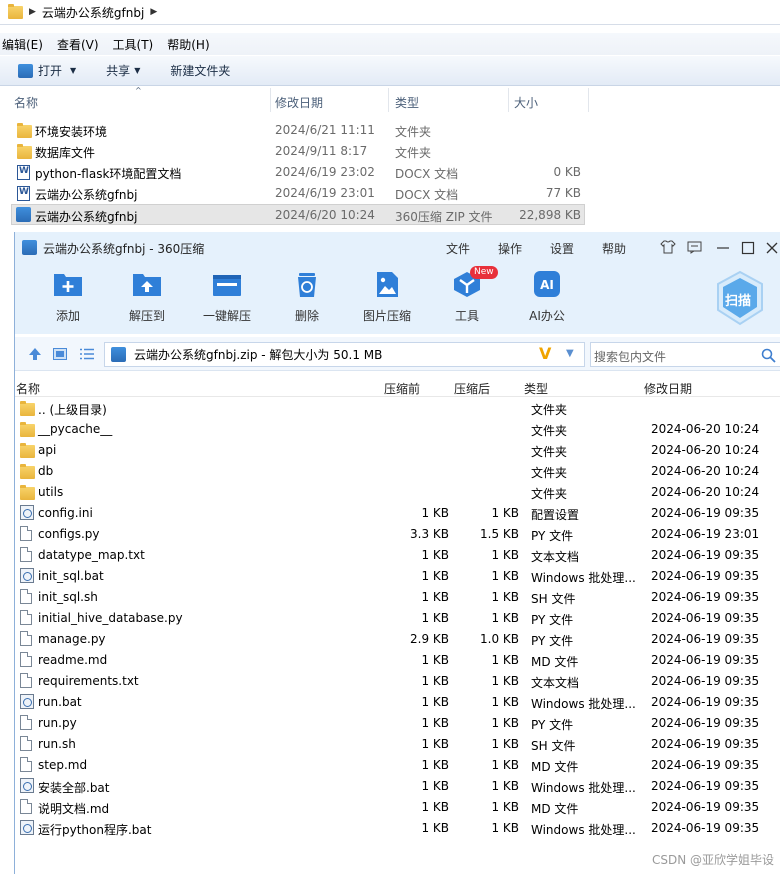 The height and width of the screenshot is (874, 780). What do you see at coordinates (344, 354) in the screenshot?
I see `path-field: 云端办公系统gfnbj.zip - 解包大小为 50.1 MB V ▼` at bounding box center [344, 354].